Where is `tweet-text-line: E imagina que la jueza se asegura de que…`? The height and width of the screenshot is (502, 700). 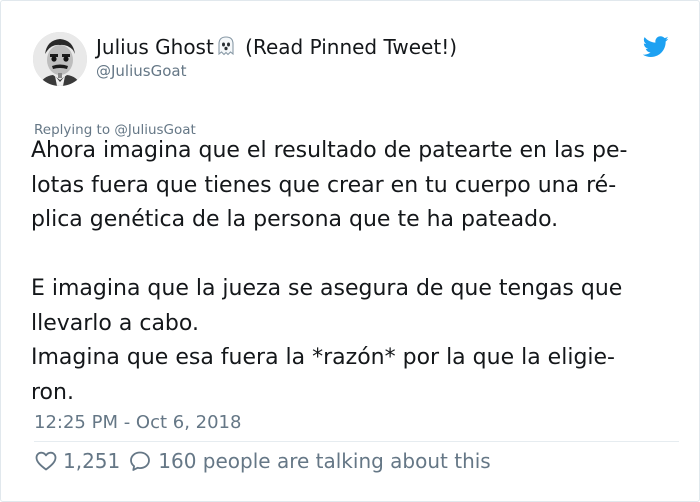
tweet-text-line: E imagina que la jueza se asegura de que… is located at coordinates (327, 288).